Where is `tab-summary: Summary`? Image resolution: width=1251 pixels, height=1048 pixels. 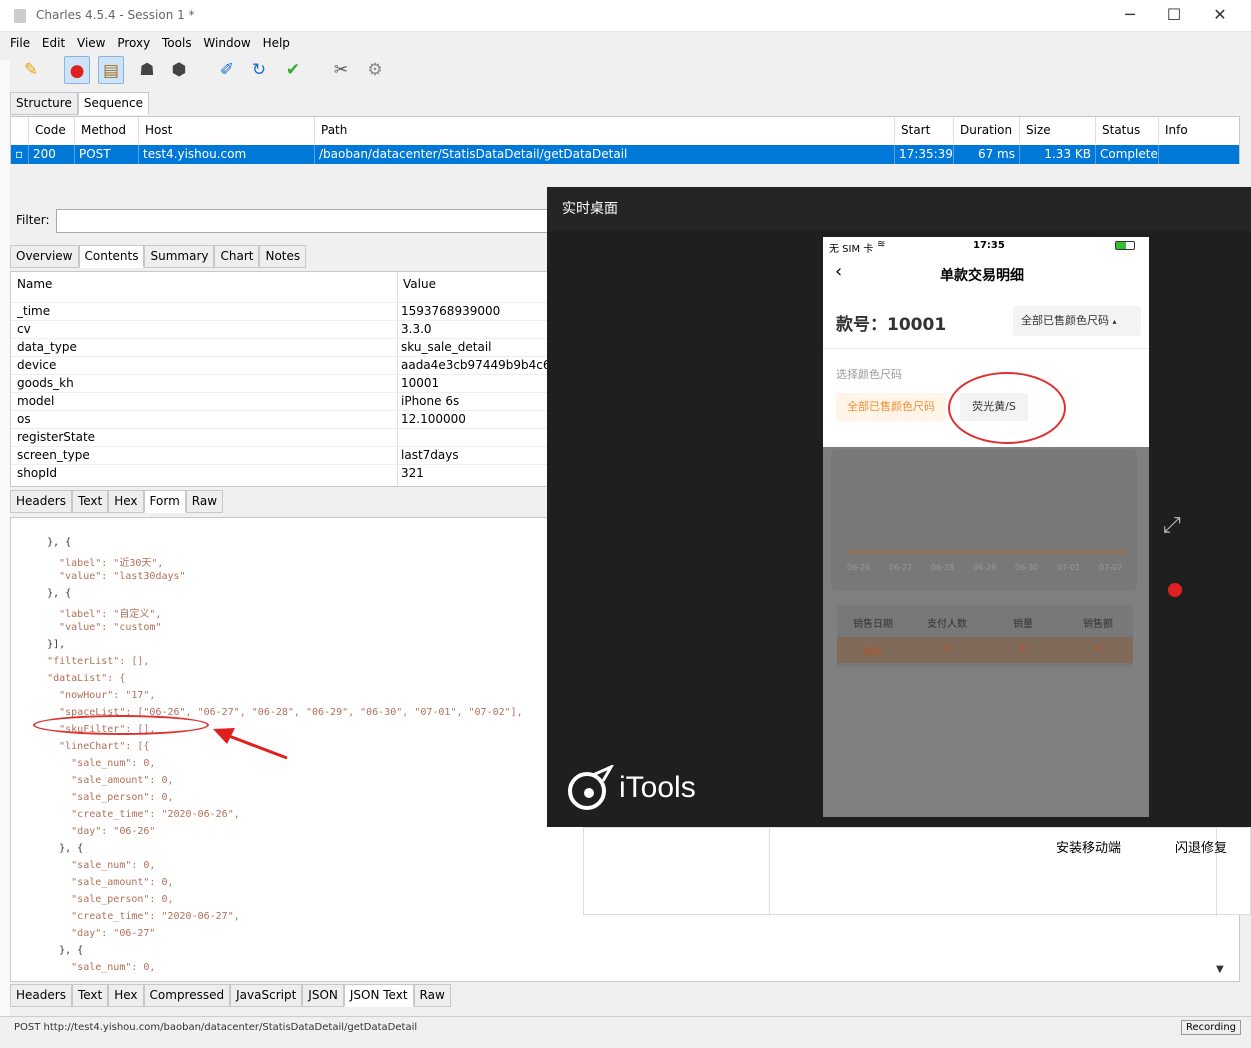 tab-summary: Summary is located at coordinates (179, 256).